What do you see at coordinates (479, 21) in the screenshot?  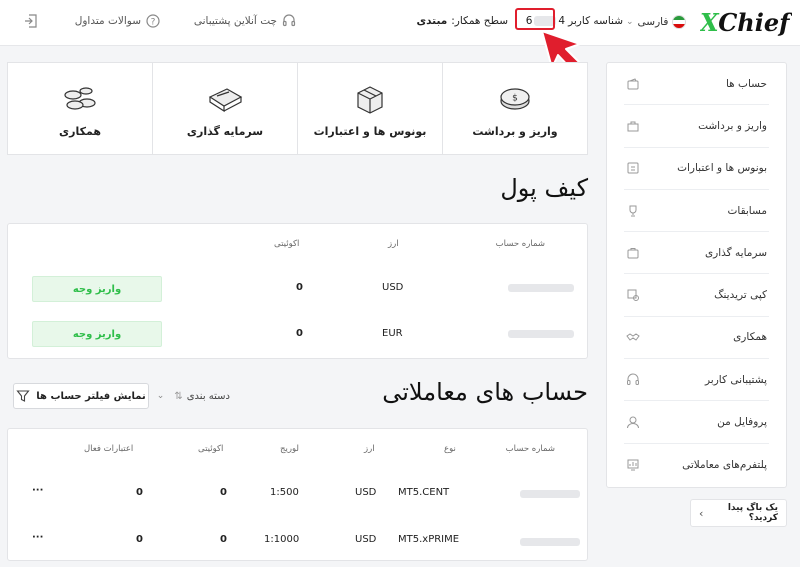 I see `partner-level-label: سطح همکار:` at bounding box center [479, 21].